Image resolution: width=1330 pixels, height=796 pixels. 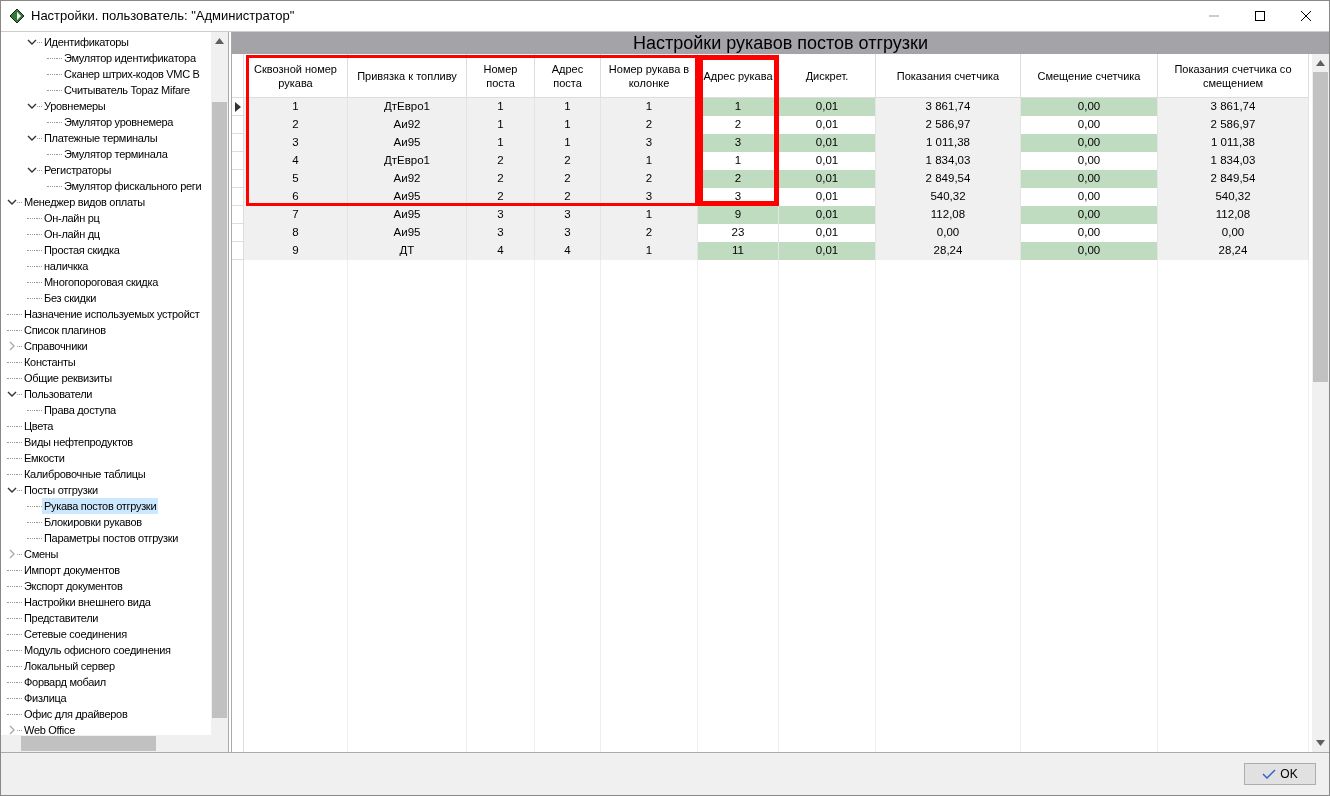 I want to click on tree-item: Эмулятор уровнемера, so click(x=119, y=122).